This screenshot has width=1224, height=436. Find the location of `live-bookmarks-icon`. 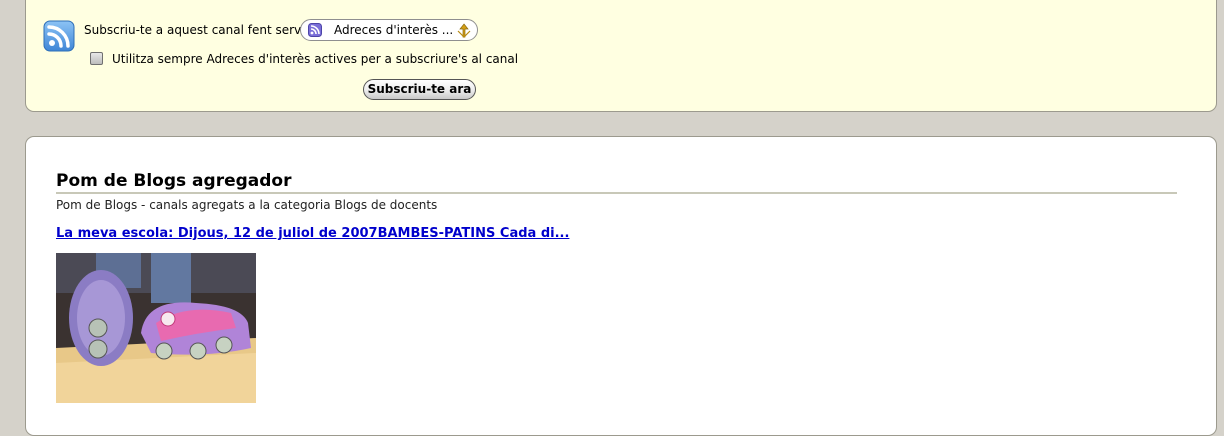

live-bookmarks-icon is located at coordinates (315, 30).